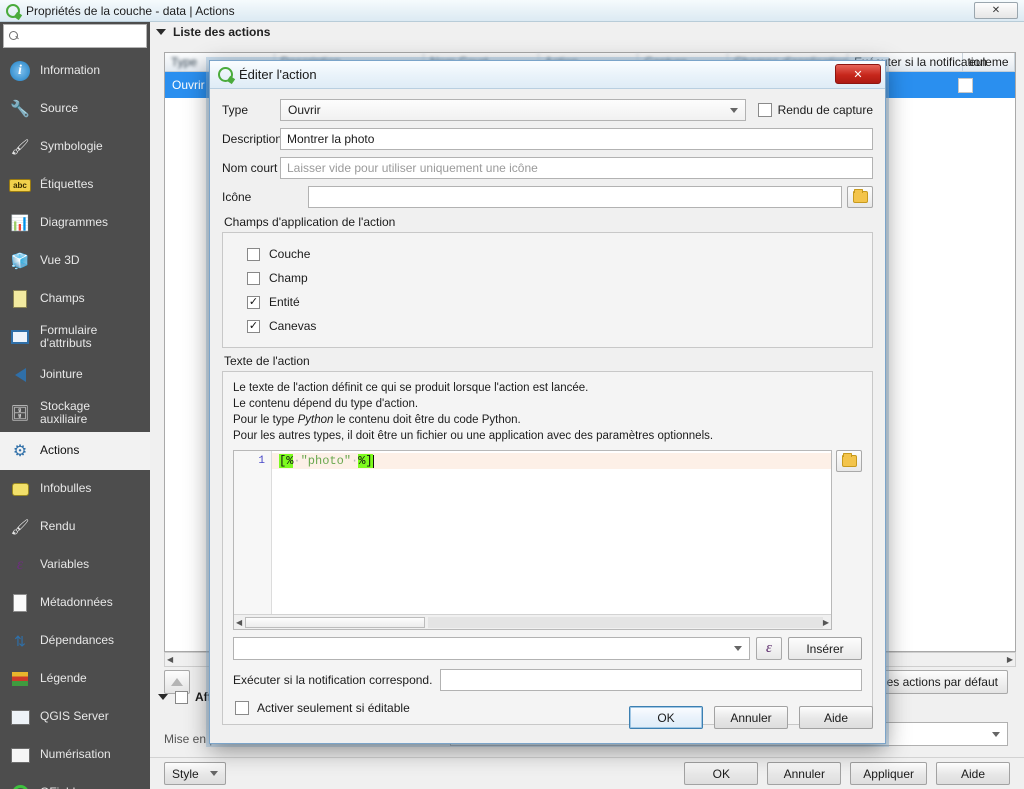  What do you see at coordinates (60, 260) in the screenshot?
I see `sidebar-item-label: Vue 3D` at bounding box center [60, 260].